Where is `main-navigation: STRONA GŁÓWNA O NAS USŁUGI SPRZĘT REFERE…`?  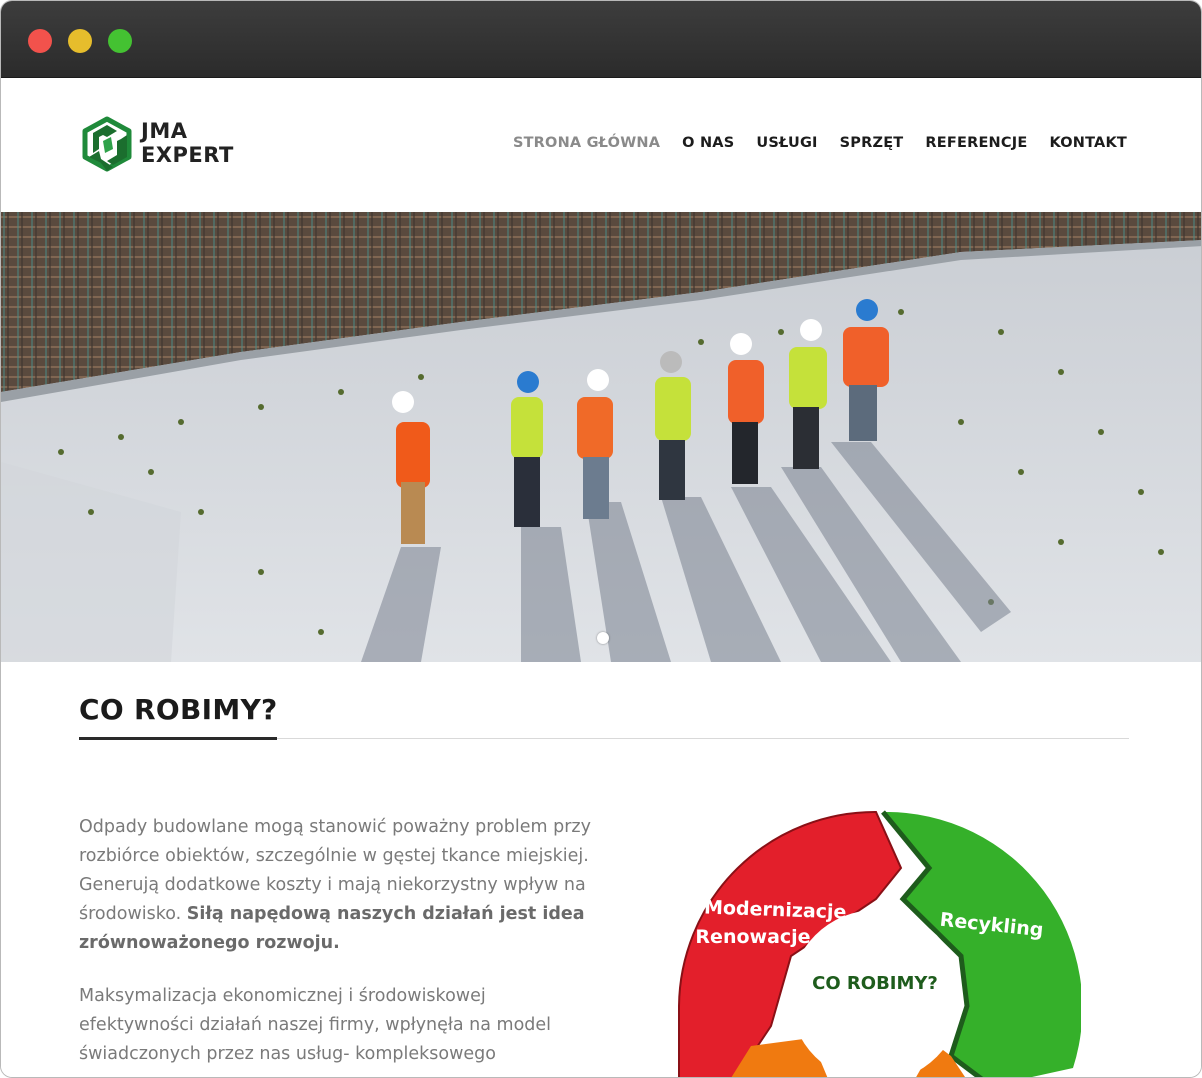 main-navigation: STRONA GŁÓWNA O NAS USŁUGI SPRZĘT REFERE… is located at coordinates (809, 143).